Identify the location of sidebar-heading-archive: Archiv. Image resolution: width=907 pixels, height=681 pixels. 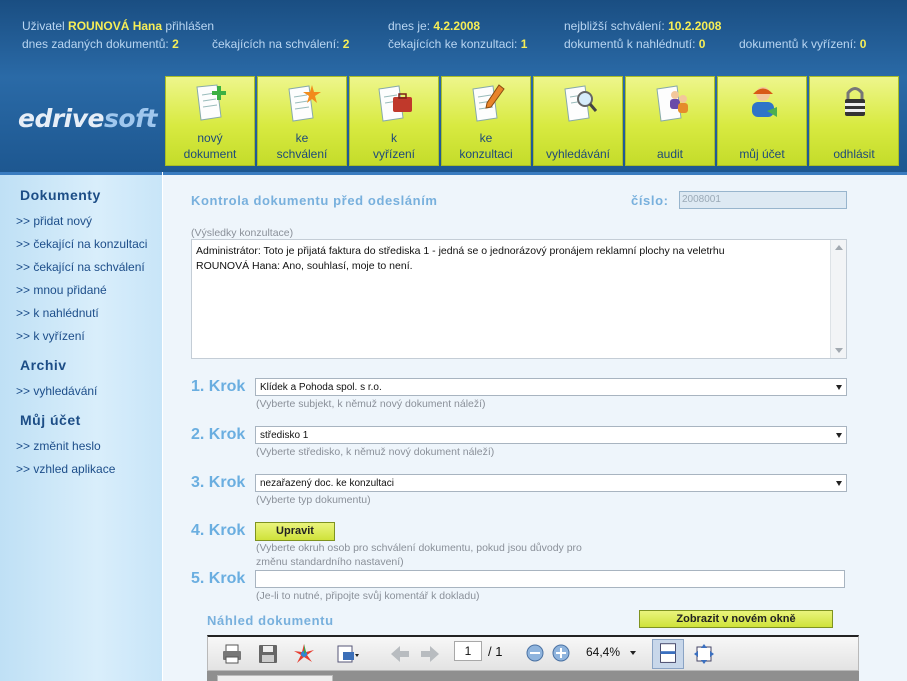
(43, 365).